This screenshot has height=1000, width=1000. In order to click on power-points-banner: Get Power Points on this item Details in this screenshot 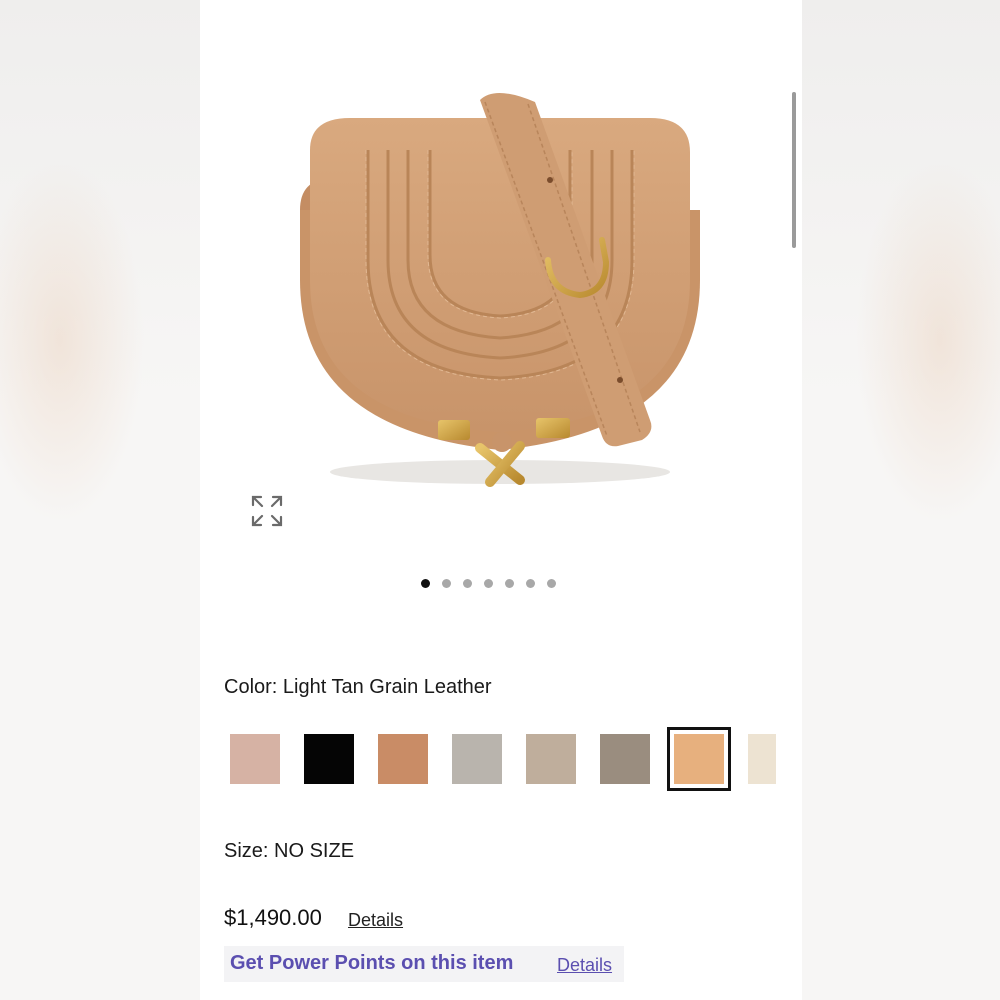, I will do `click(424, 964)`.